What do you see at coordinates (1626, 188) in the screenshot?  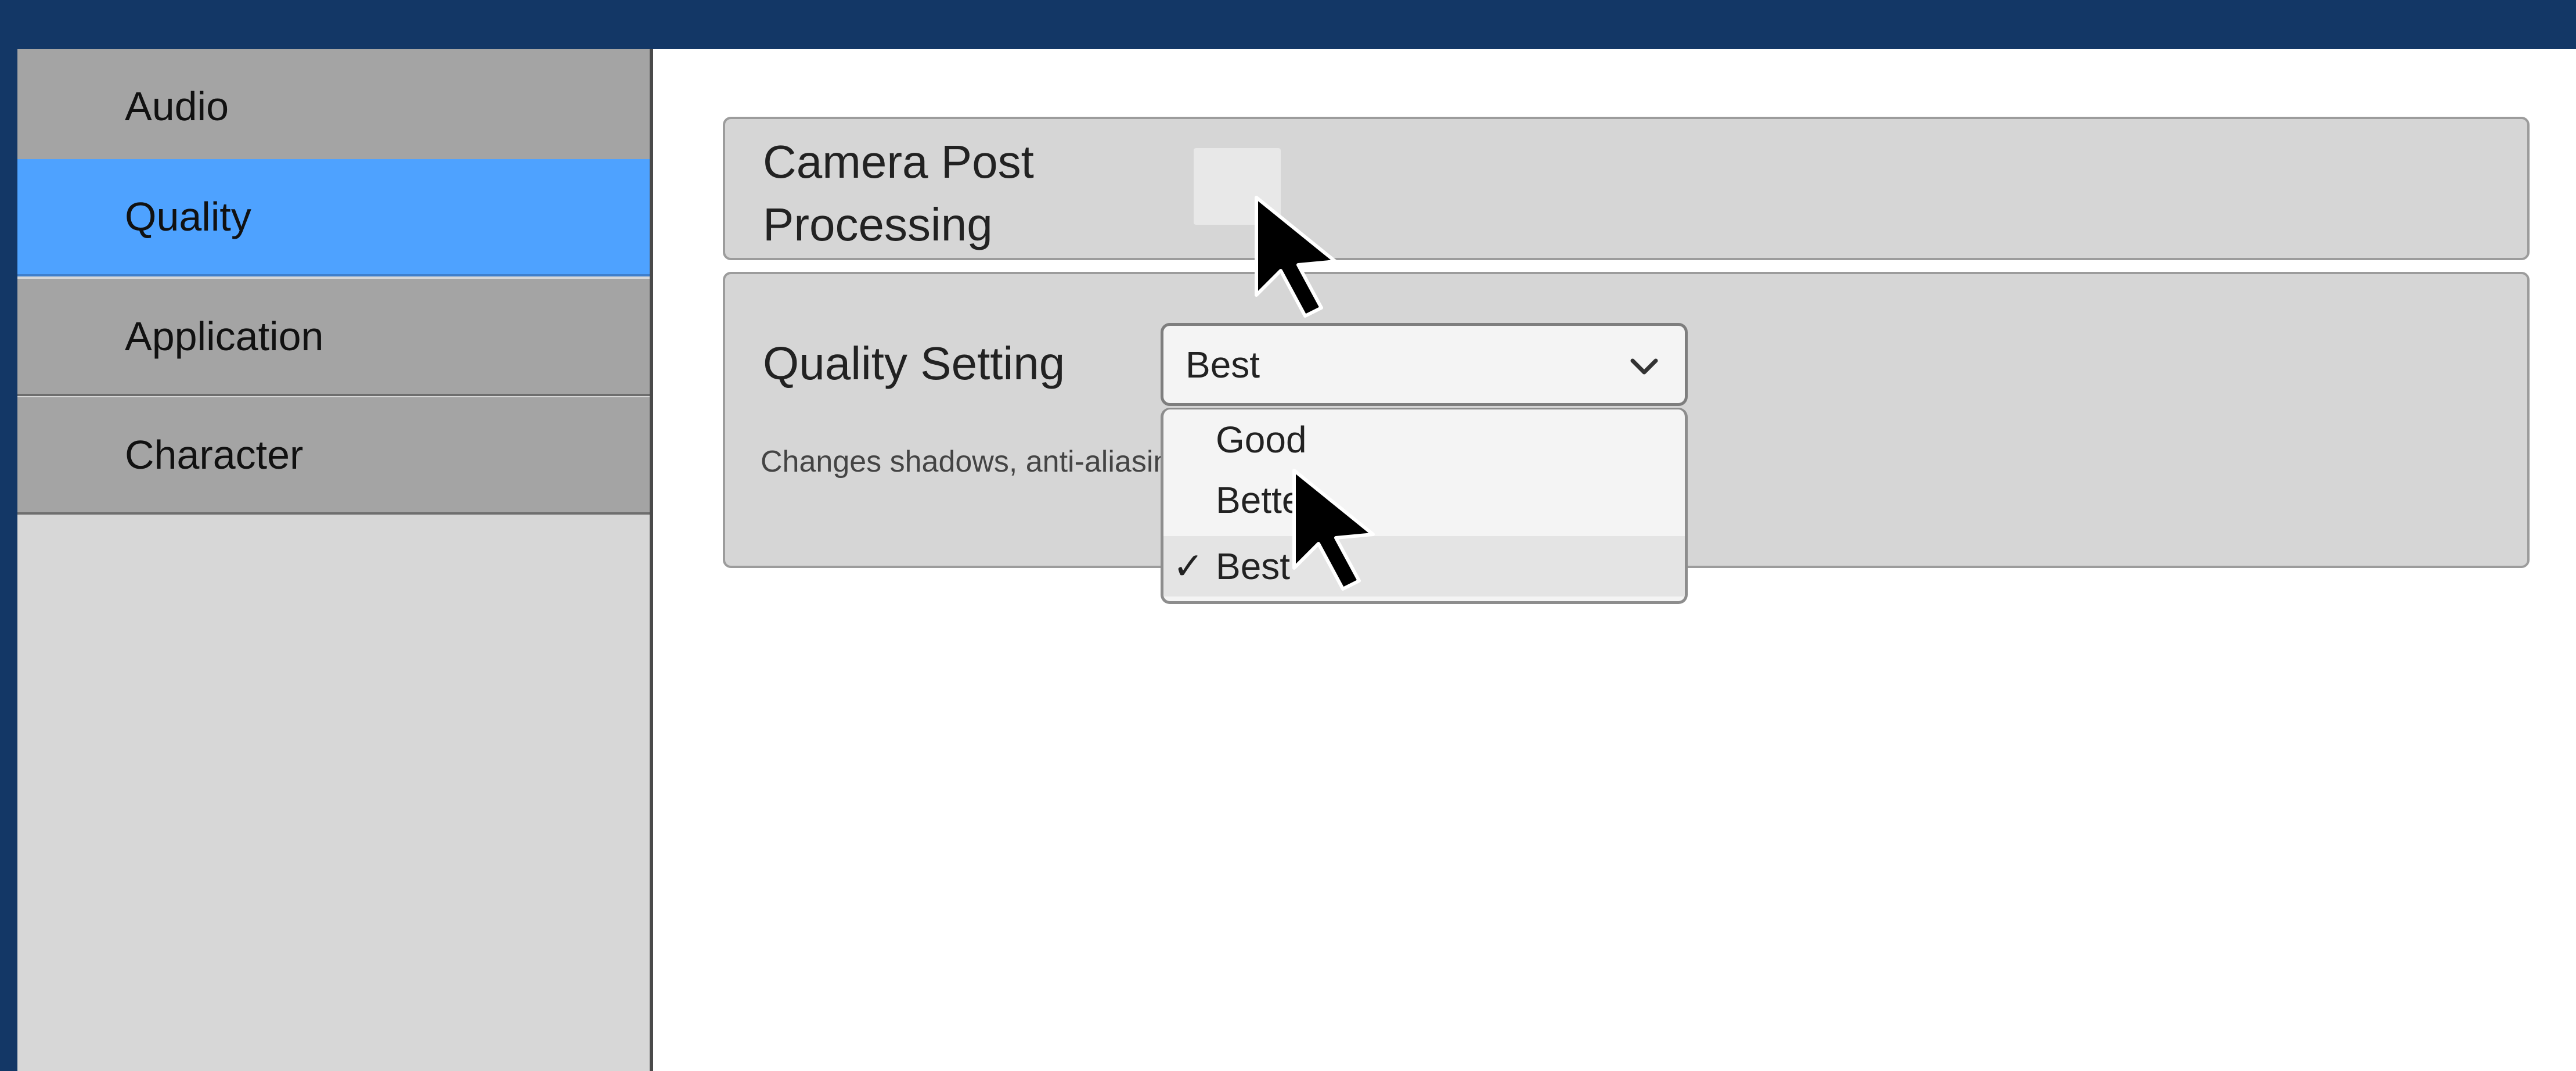 I see `camera-post-processing-panel: Camera Post Processing` at bounding box center [1626, 188].